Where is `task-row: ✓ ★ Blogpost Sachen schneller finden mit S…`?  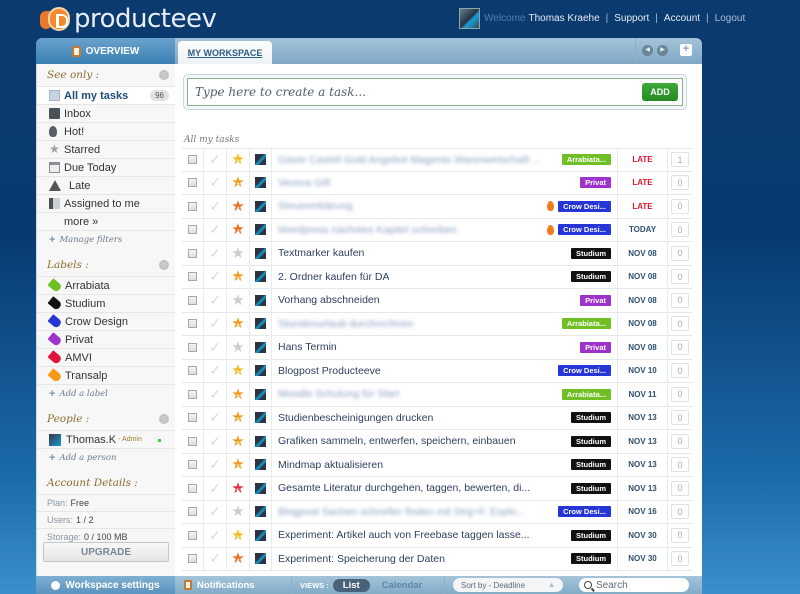
task-row: ✓ ★ Blogpost Sachen schneller finden mit S… is located at coordinates (437, 512).